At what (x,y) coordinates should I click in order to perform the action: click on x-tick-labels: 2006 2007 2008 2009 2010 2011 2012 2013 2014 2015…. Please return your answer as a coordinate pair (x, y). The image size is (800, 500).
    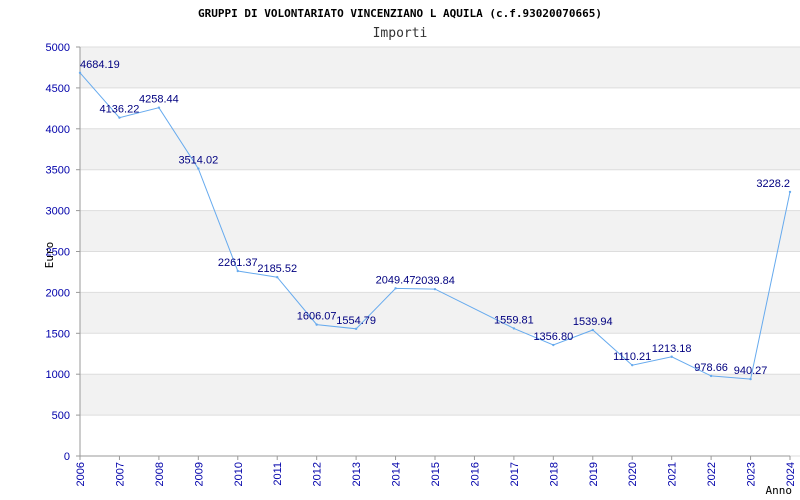
    Looking at the image, I should click on (436, 474).